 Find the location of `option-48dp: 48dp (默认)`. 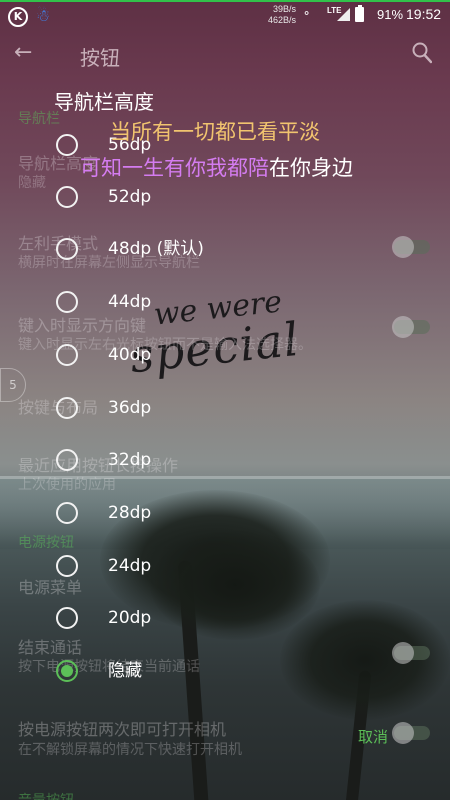

option-48dp: 48dp (默认) is located at coordinates (186, 258).